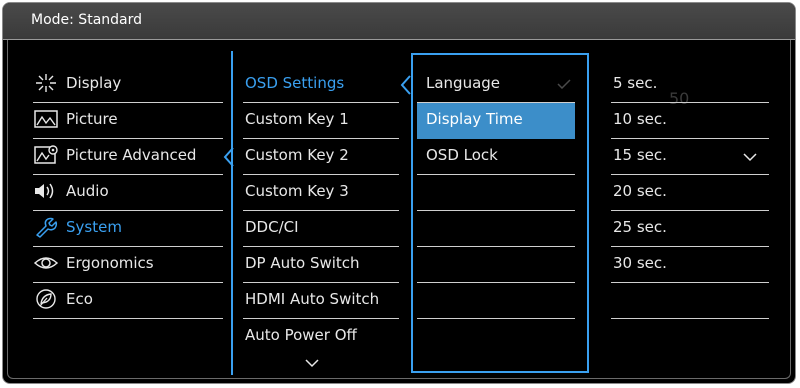  Describe the element at coordinates (79, 299) in the screenshot. I see `main-menu-label: Eco` at that location.